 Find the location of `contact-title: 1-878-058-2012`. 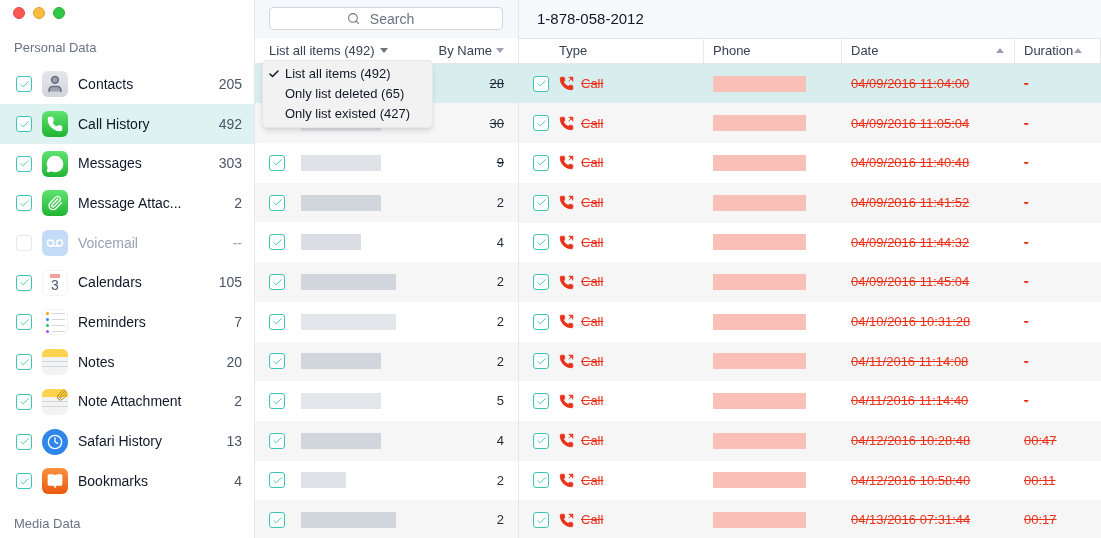

contact-title: 1-878-058-2012 is located at coordinates (590, 18).